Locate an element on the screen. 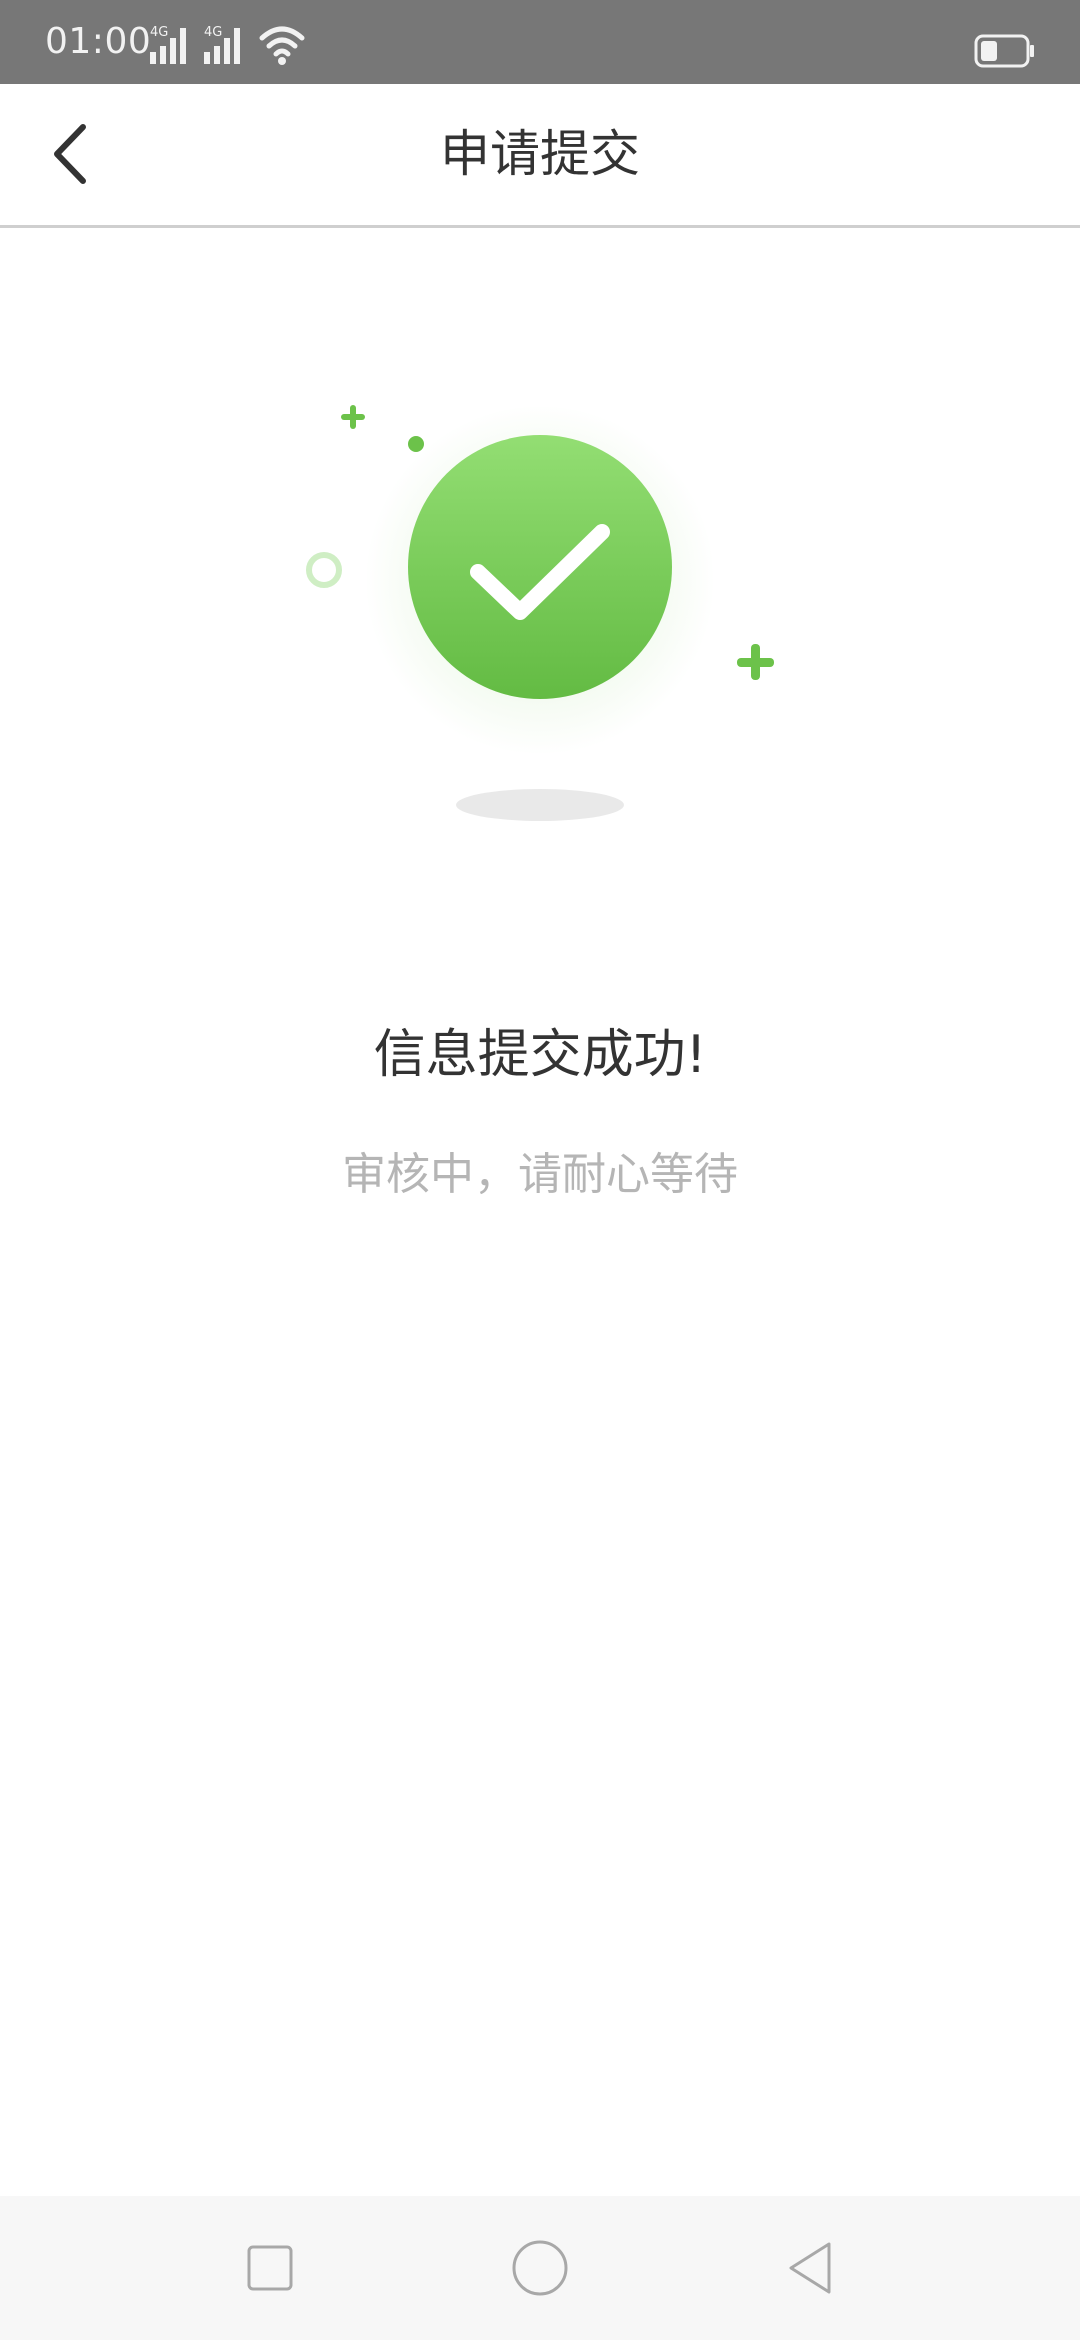 The height and width of the screenshot is (2340, 1080). nav-bar is located at coordinates (540, 2268).